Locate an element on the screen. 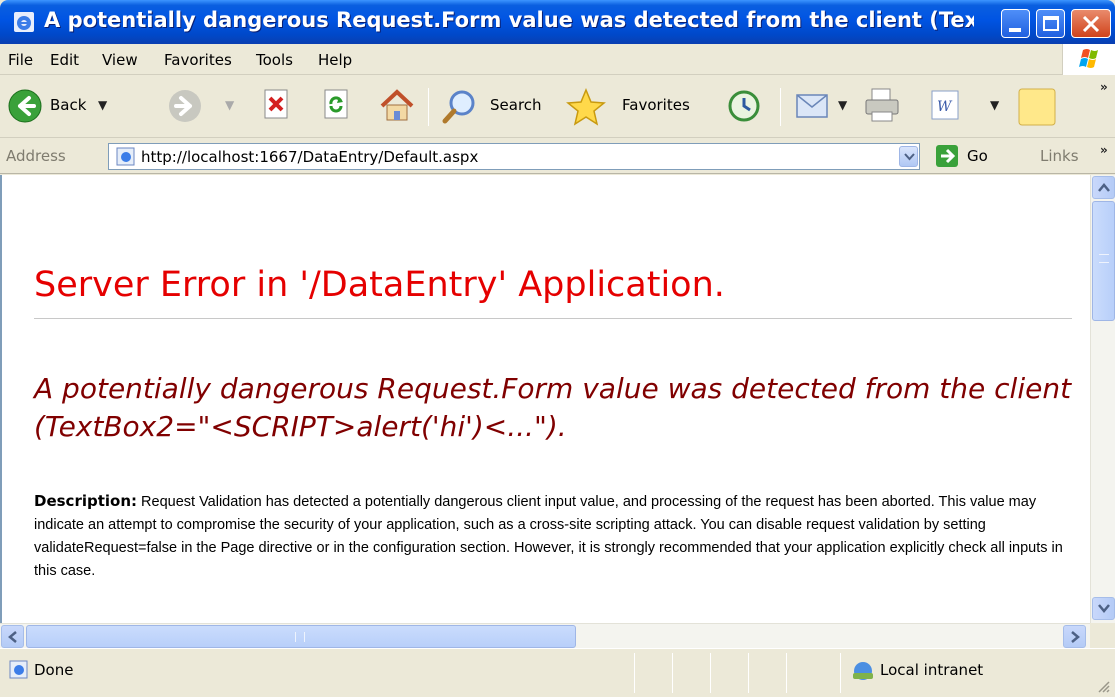  history-icon is located at coordinates (744, 106).